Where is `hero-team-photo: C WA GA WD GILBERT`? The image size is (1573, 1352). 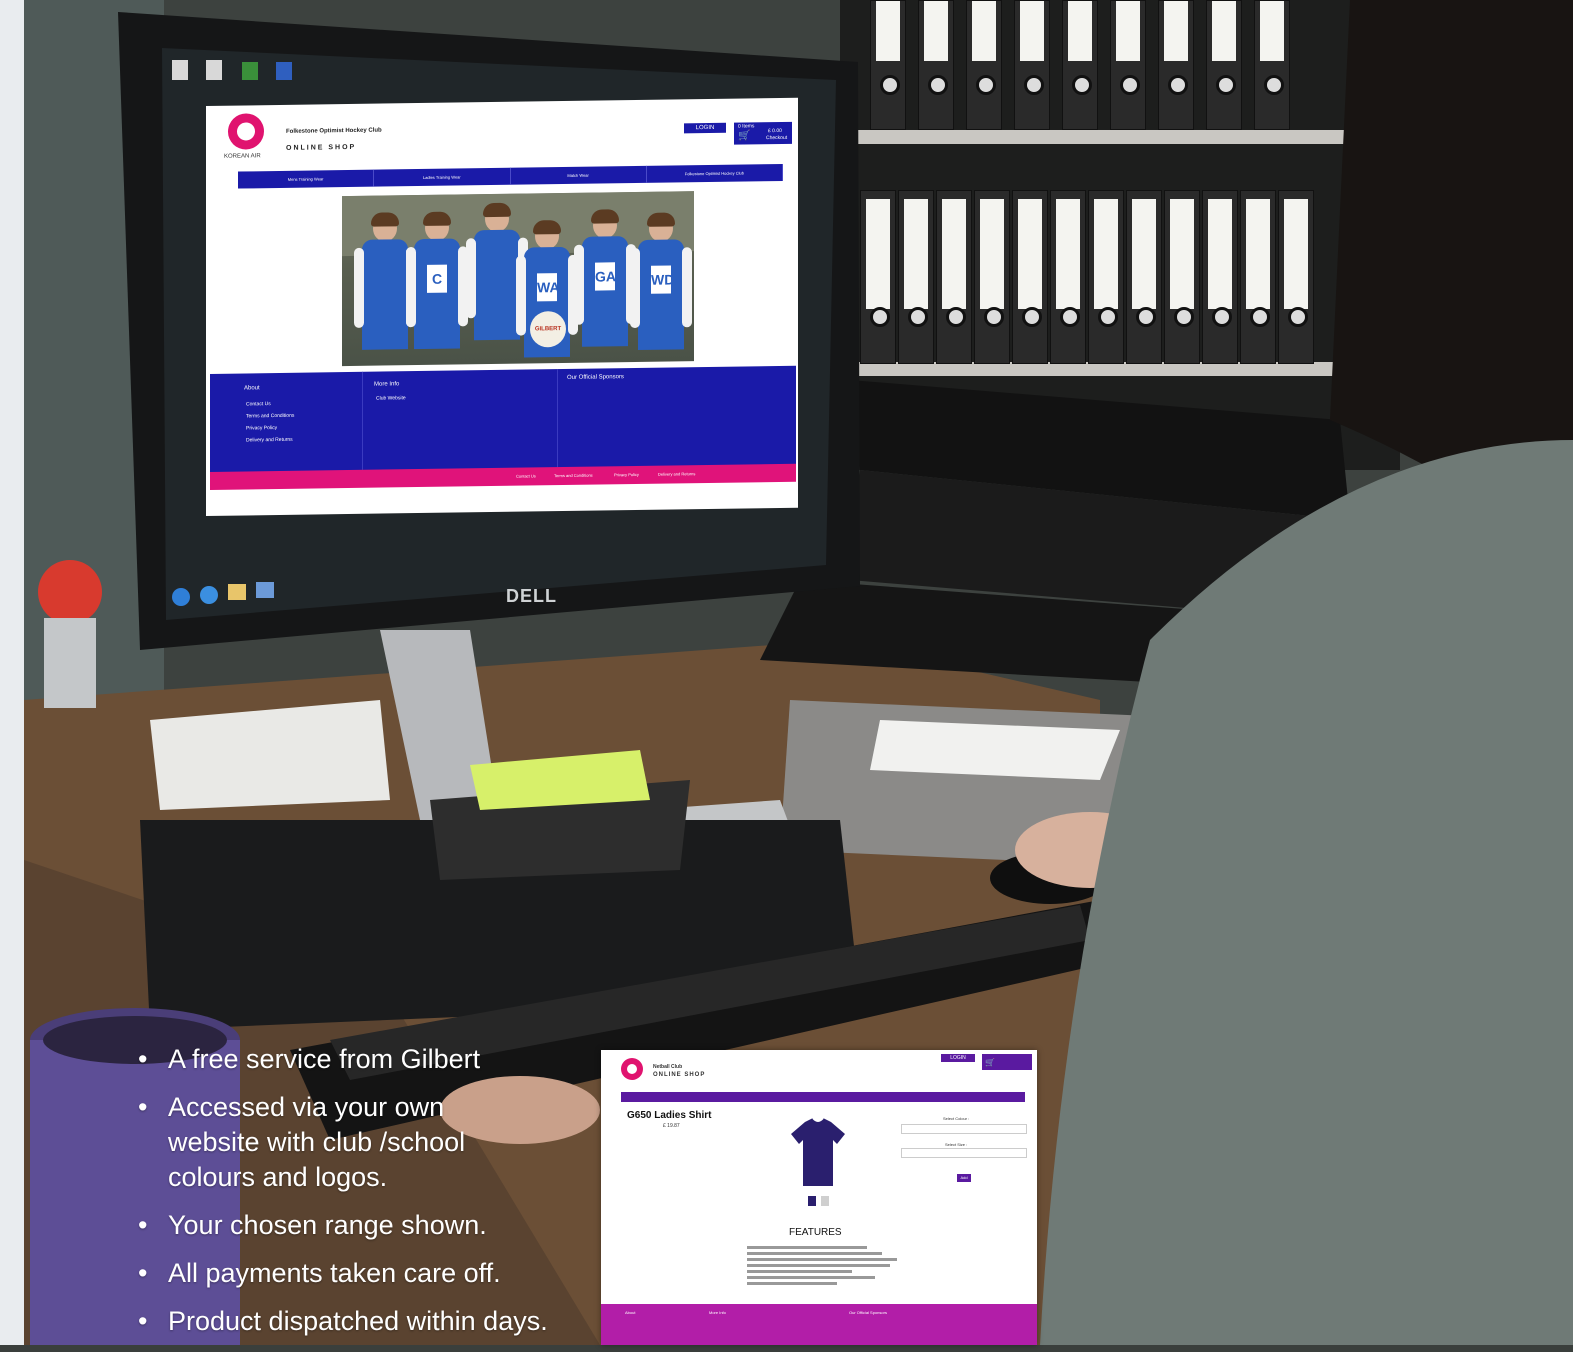 hero-team-photo: C WA GA WD GILBERT is located at coordinates (518, 279).